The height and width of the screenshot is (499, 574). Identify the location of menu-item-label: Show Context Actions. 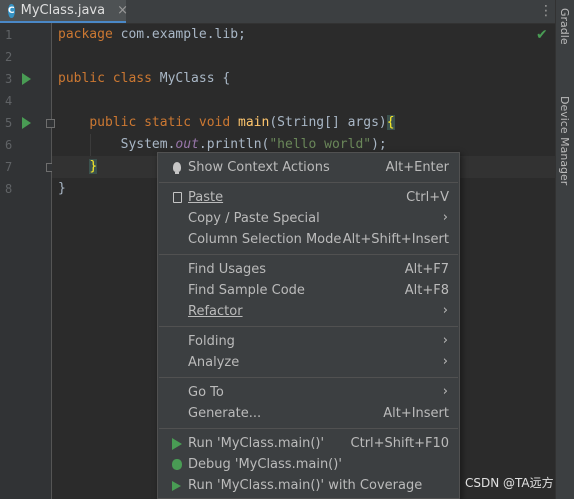
(259, 167).